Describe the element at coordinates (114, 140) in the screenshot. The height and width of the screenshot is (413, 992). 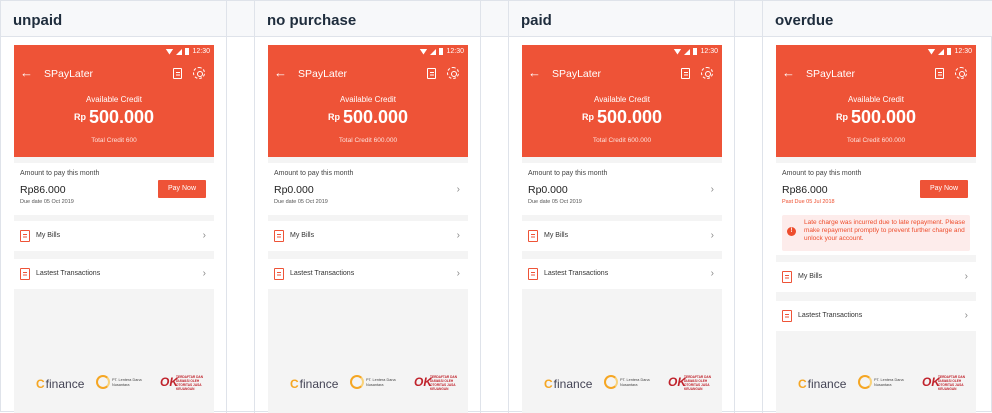
I see `total-credit: Total Credit 600` at that location.